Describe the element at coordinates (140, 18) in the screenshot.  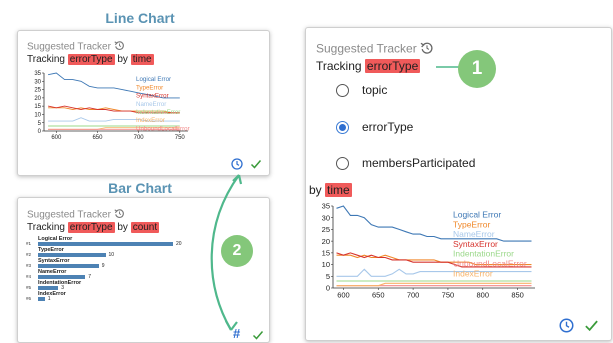
I see `line-chart-heading: Line Chart` at that location.